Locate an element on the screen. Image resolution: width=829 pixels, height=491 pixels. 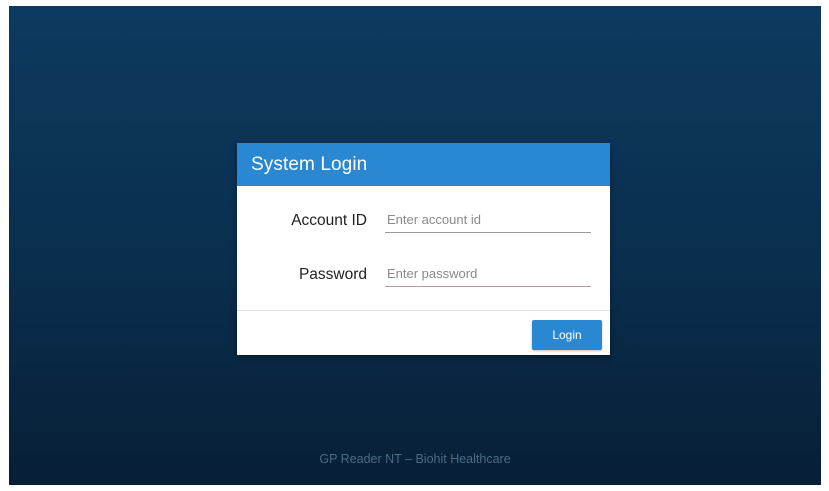
dialog-header: System Login is located at coordinates (423, 164).